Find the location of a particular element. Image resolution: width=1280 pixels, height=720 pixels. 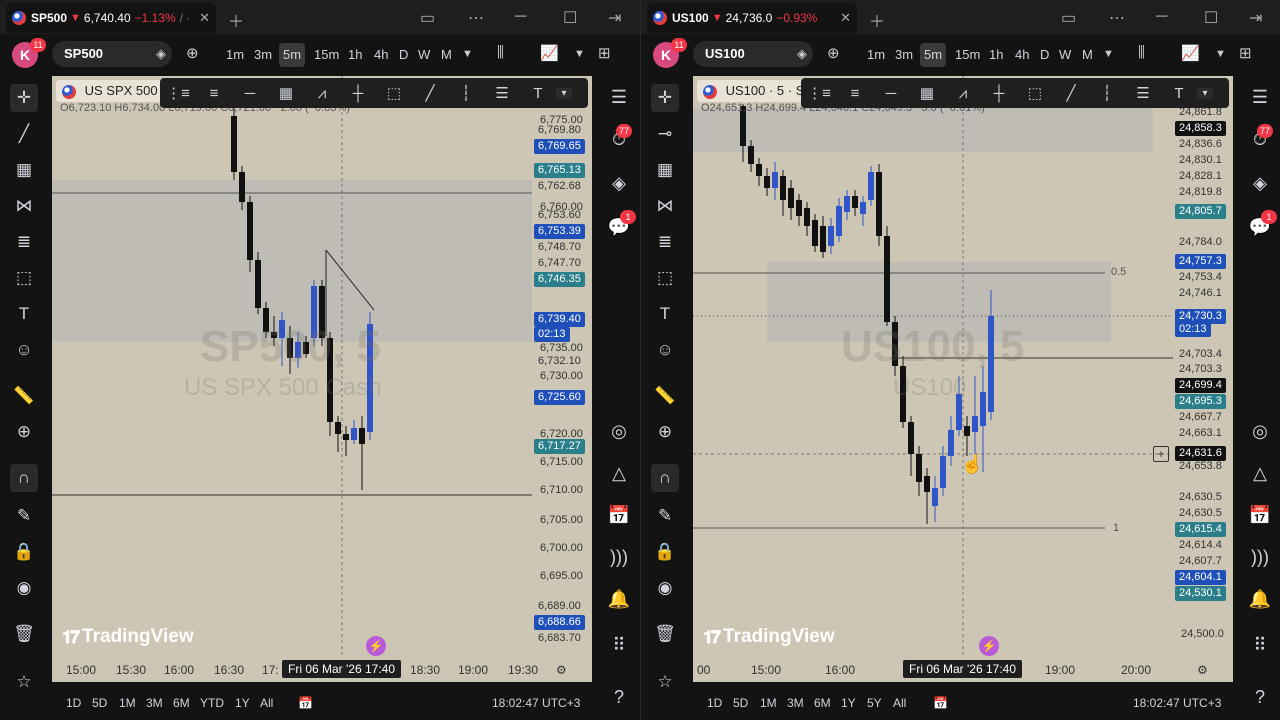

range-5y: 5Y is located at coordinates (874, 703).